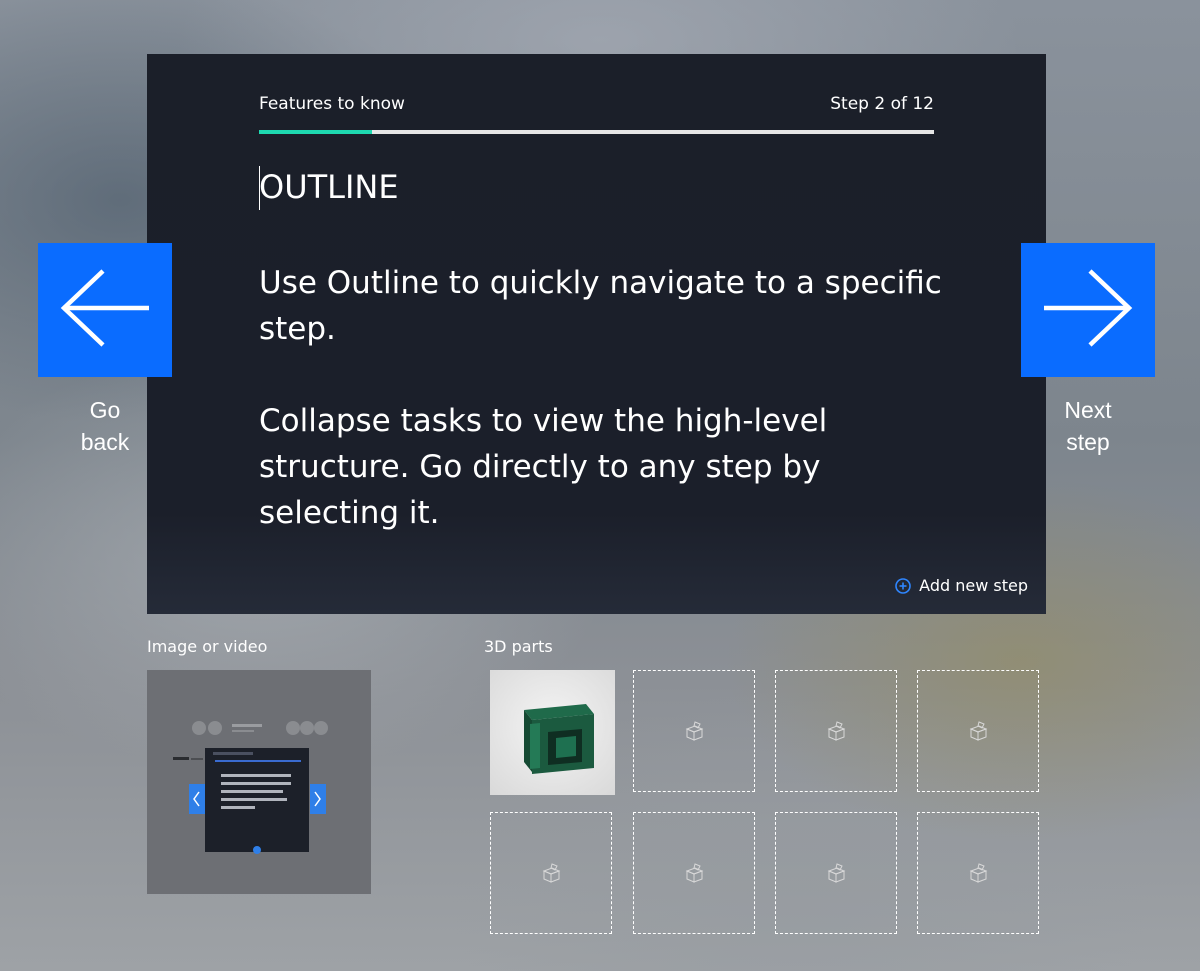 The width and height of the screenshot is (1200, 971). I want to click on progress-bar-fill, so click(315, 132).